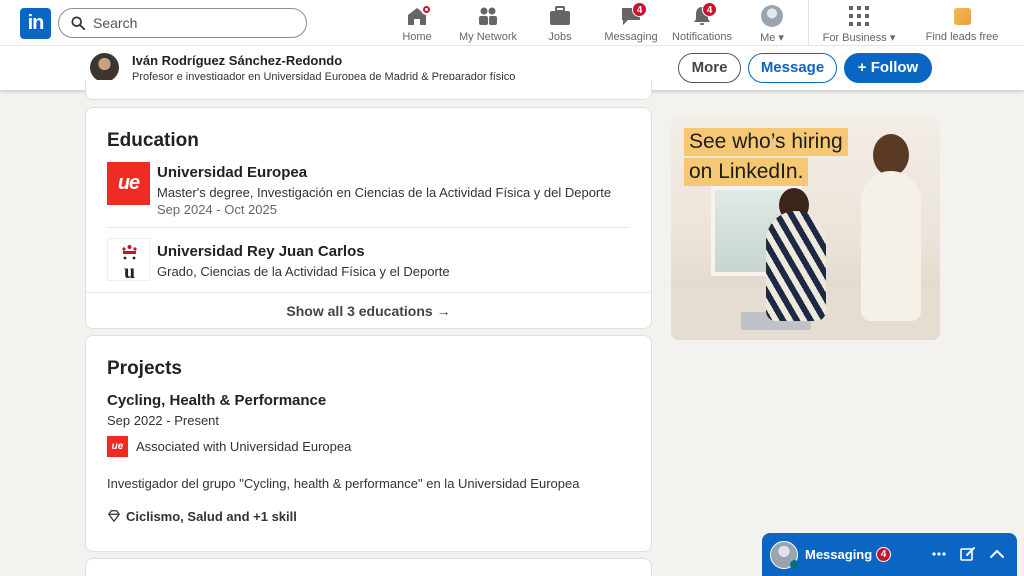  Describe the element at coordinates (709, 9) in the screenshot. I see `notifications-badge: 4` at that location.